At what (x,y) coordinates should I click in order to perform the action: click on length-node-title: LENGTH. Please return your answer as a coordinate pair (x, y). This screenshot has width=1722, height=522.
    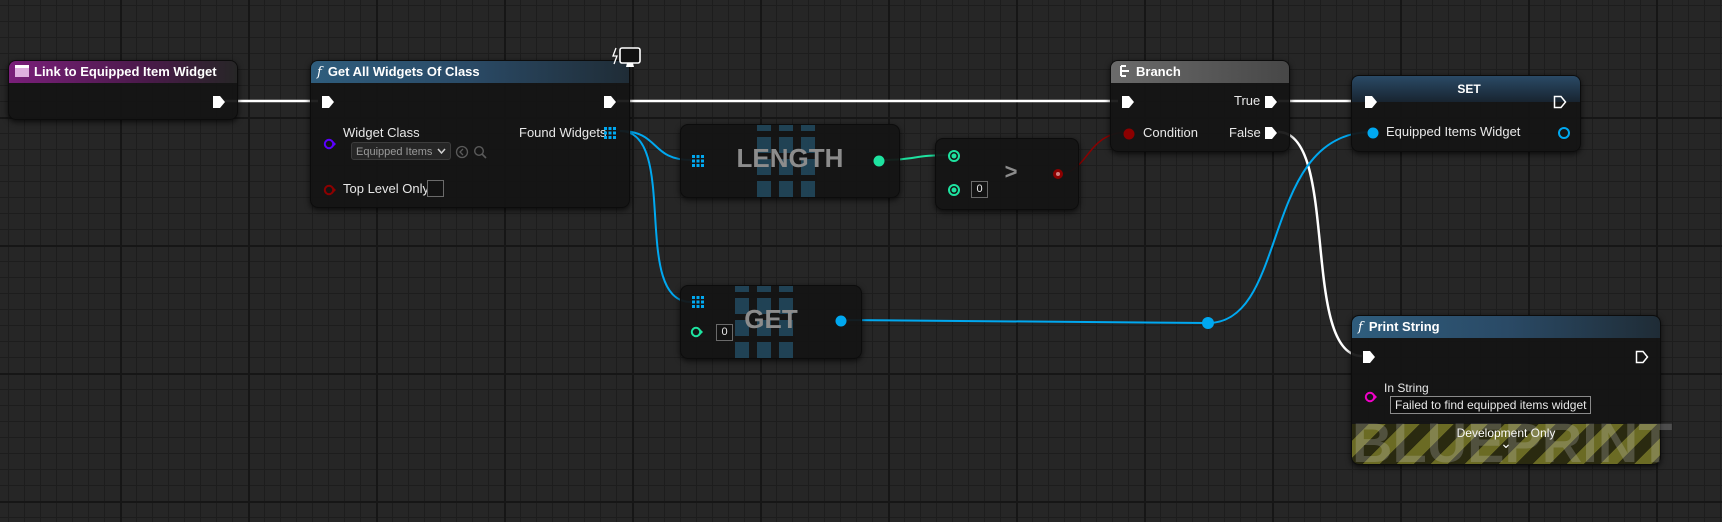
    Looking at the image, I should click on (790, 158).